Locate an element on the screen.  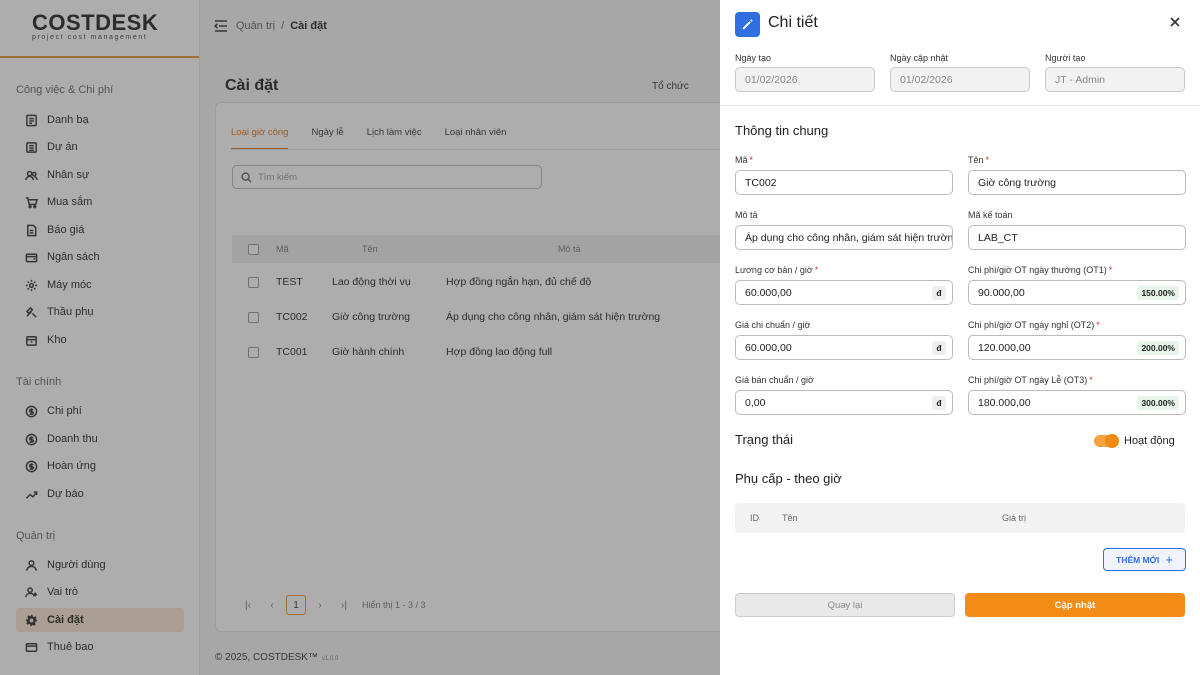
base-wage-label: Lương cơ bản / giờ * is located at coordinates (777, 270).